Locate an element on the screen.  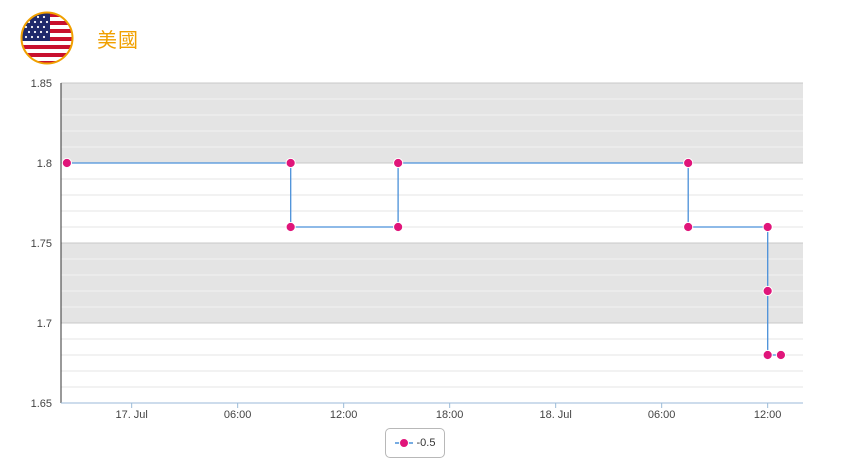
x-tick-label: 18:00 is located at coordinates (450, 415).